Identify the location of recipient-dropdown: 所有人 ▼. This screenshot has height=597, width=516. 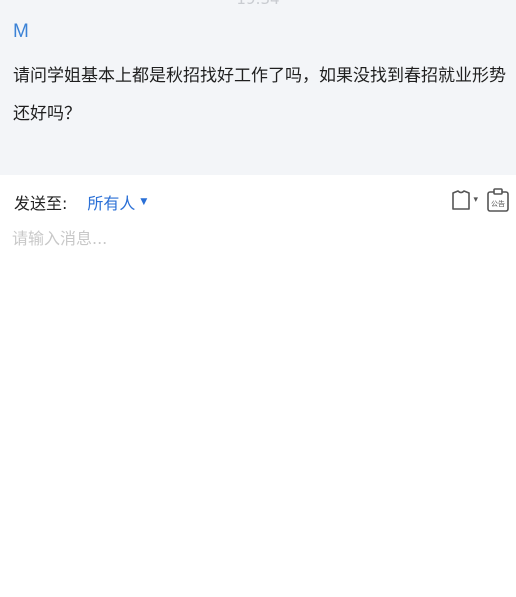
(117, 202).